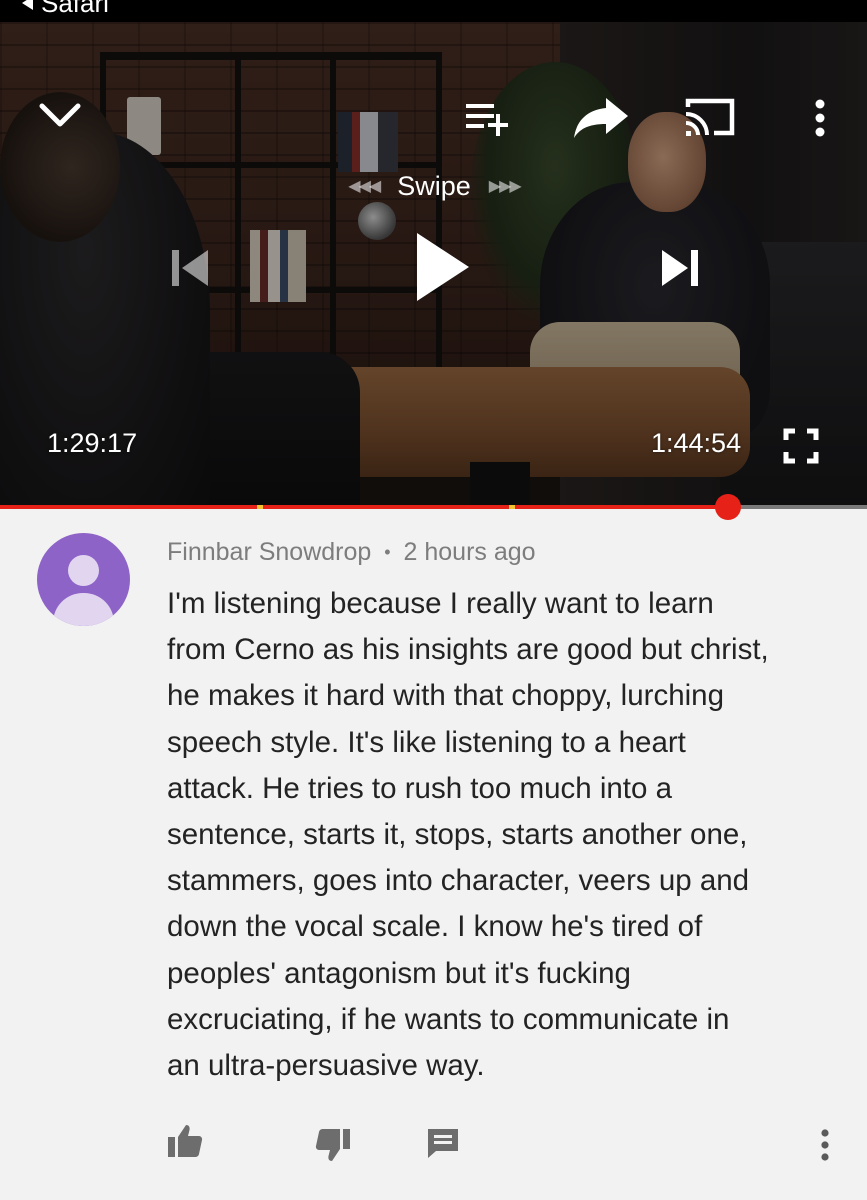 Image resolution: width=867 pixels, height=1200 pixels. I want to click on add-to-queue-icon, so click(487, 120).